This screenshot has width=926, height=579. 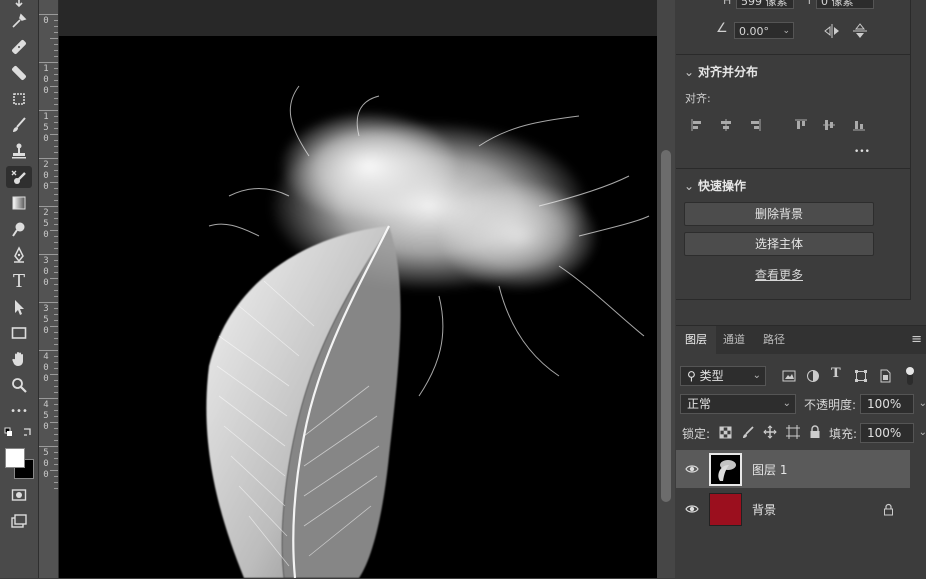 What do you see at coordinates (697, 125) in the screenshot?
I see `align-left-icon` at bounding box center [697, 125].